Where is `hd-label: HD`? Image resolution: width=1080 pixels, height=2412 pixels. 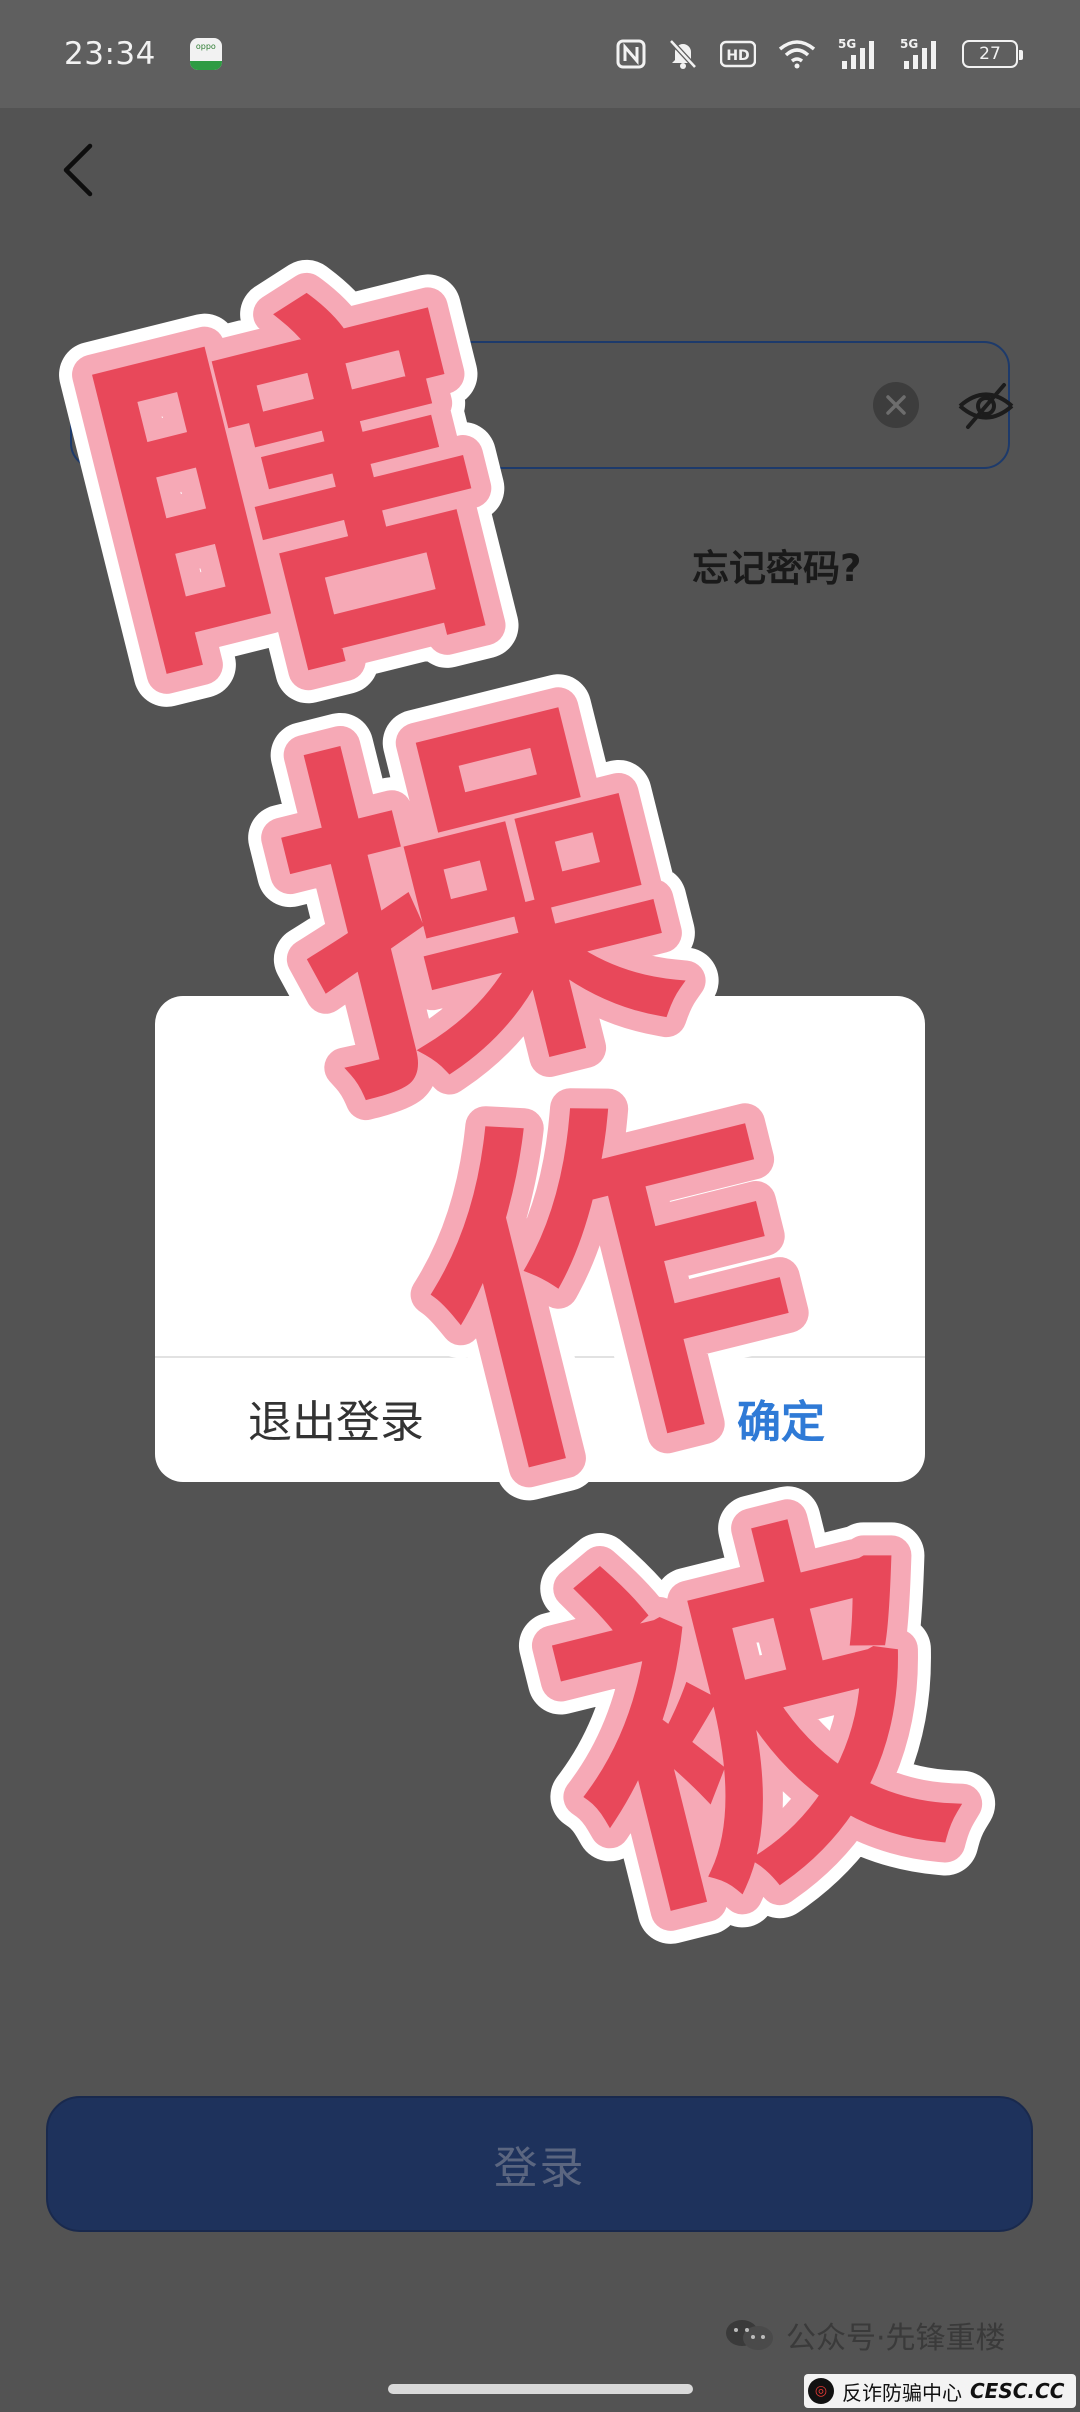 hd-label: HD is located at coordinates (737, 56).